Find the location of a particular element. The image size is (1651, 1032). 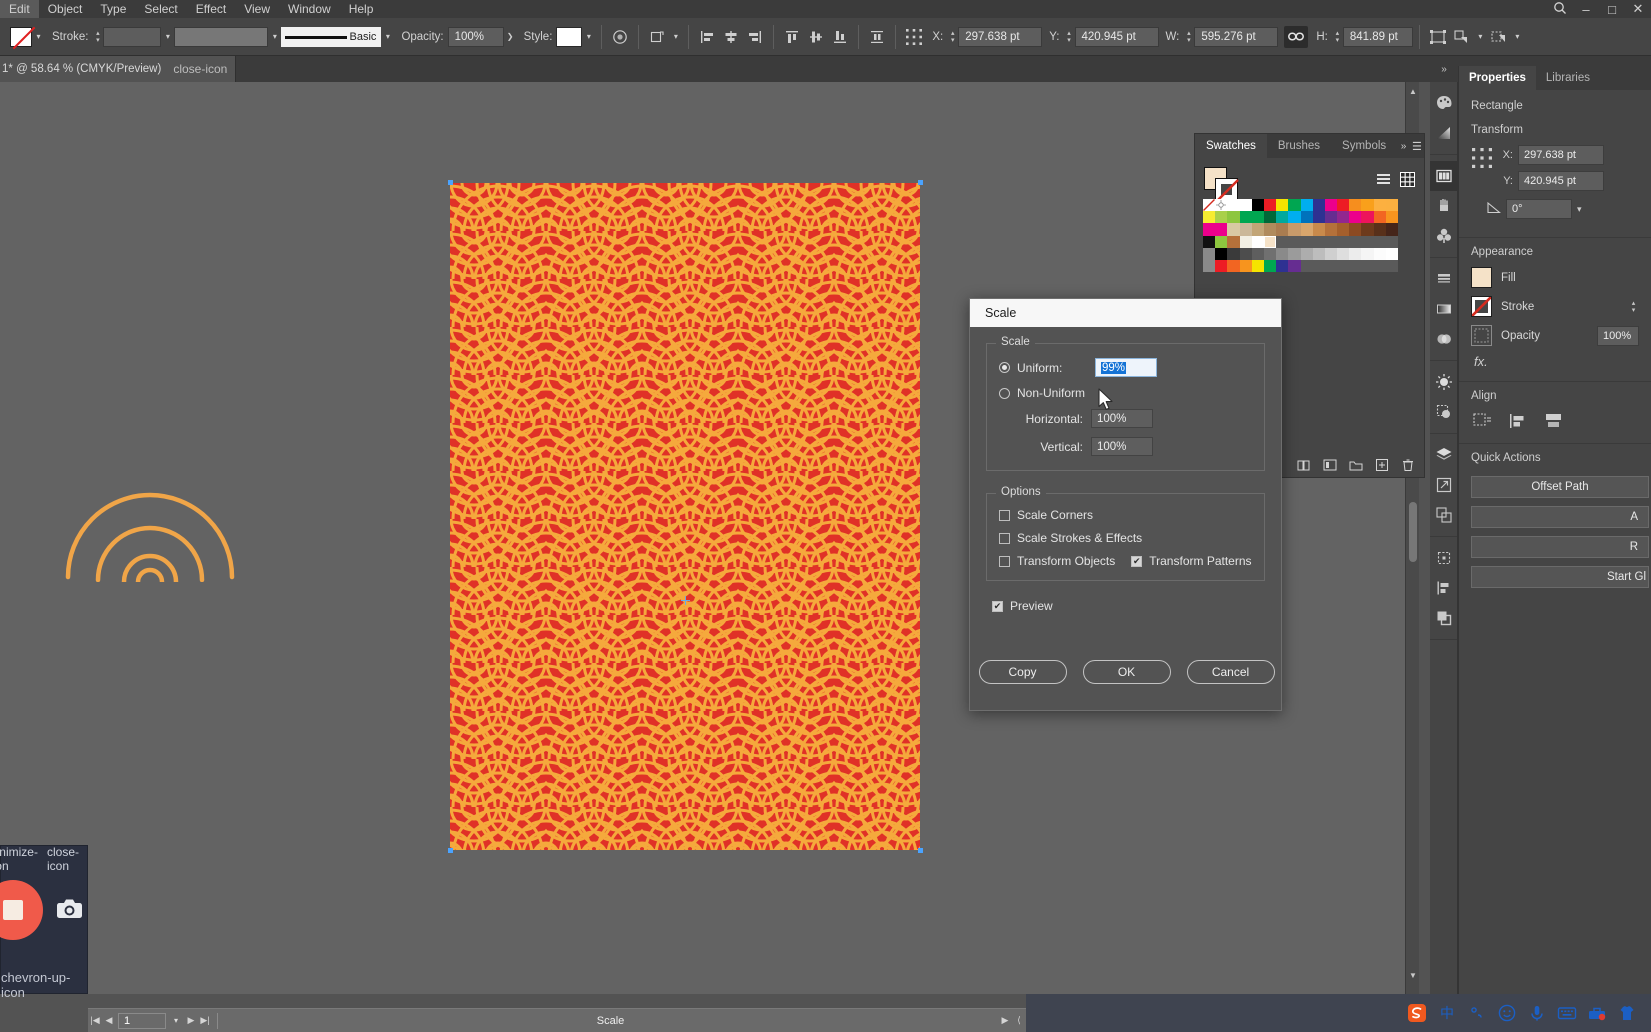

last-page-icon: ▶| is located at coordinates (205, 1020).